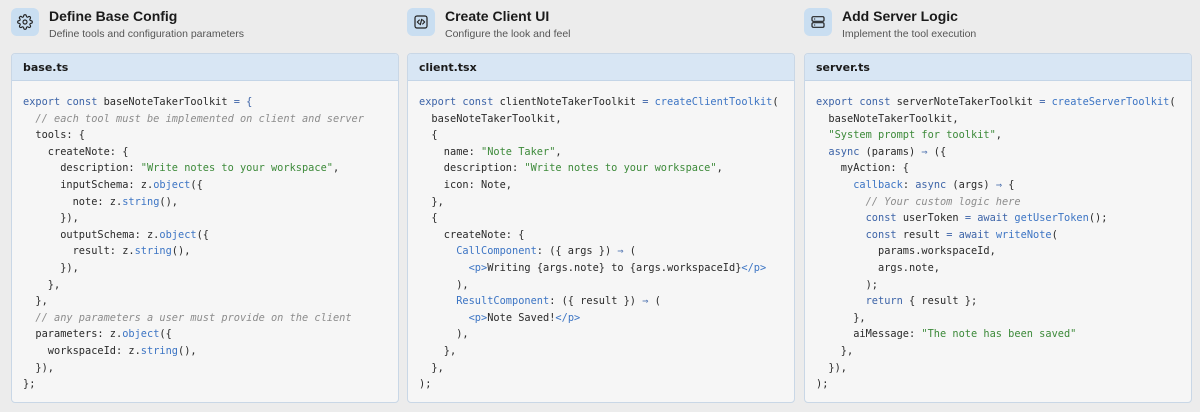  I want to click on code-token: = {, so click(243, 102).